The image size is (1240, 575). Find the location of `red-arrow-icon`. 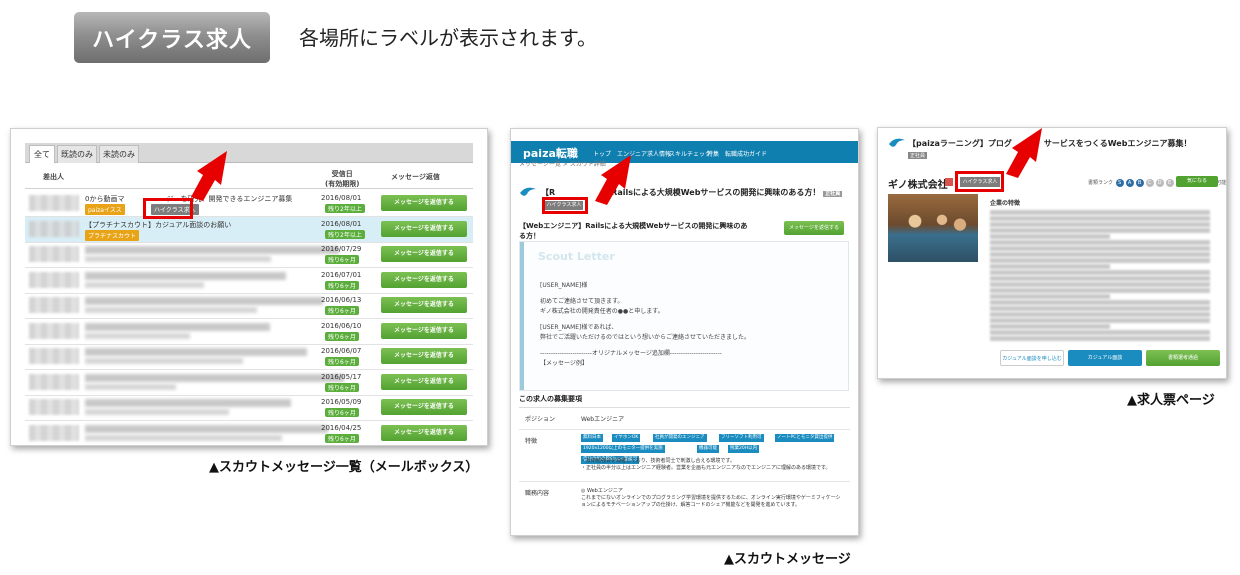

red-arrow-icon is located at coordinates (1024, 153).